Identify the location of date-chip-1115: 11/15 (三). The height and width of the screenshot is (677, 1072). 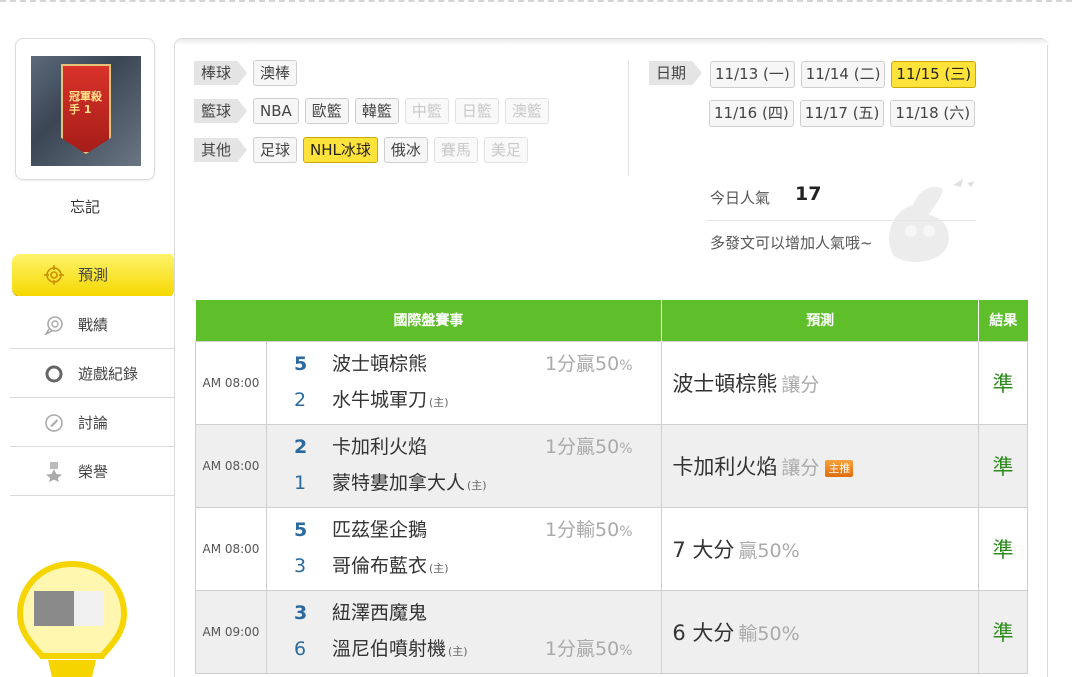
(934, 74).